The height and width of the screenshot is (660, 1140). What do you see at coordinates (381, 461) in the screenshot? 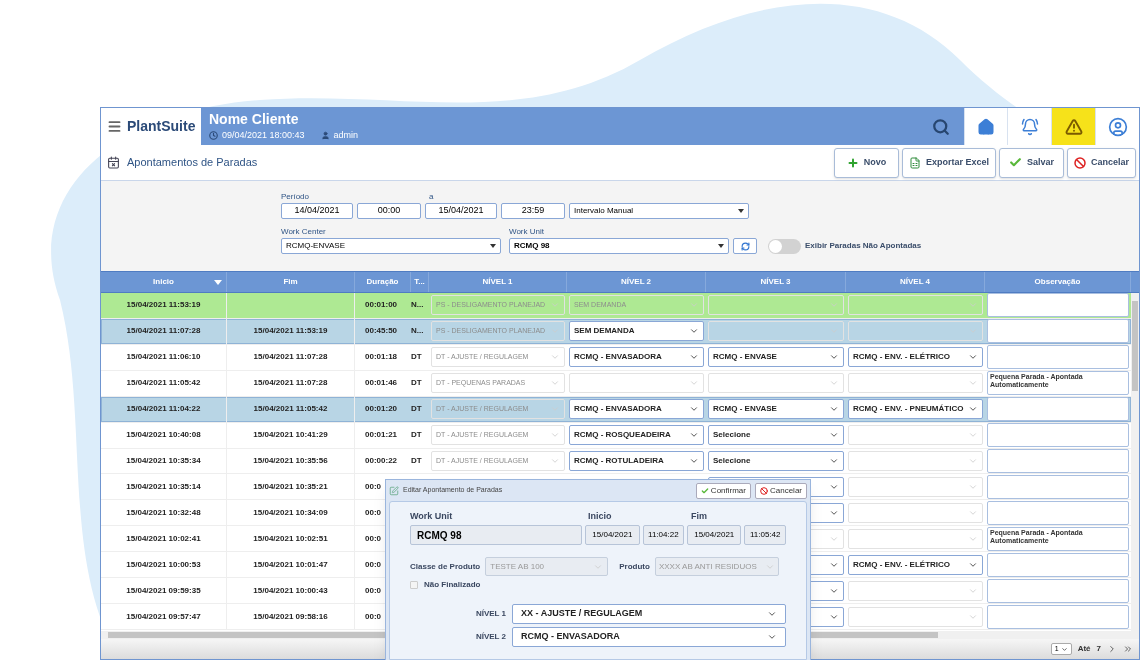
I see `table-cell: 00:00:22` at bounding box center [381, 461].